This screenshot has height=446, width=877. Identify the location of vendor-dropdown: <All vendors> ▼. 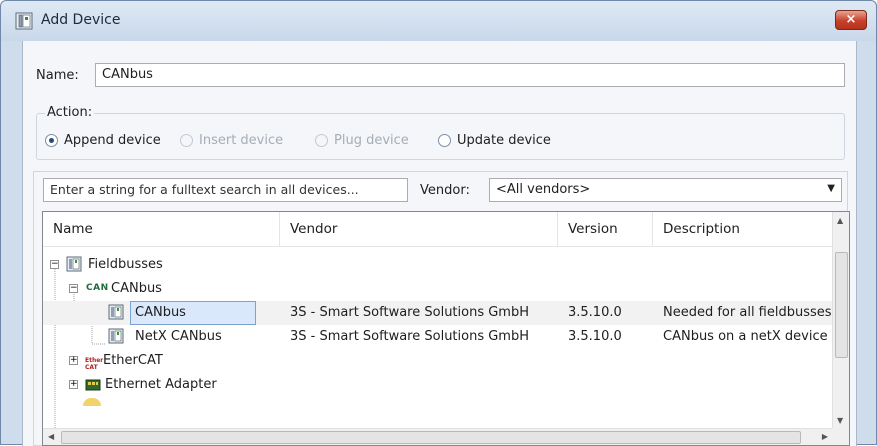
(665, 190).